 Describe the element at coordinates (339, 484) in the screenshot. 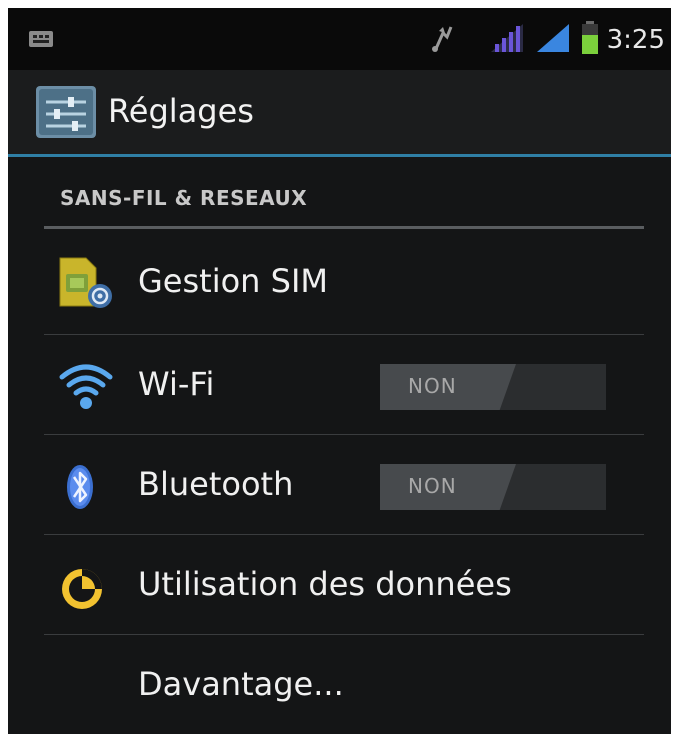

I see `list-item-bluetooth: Bluetooth NON` at that location.